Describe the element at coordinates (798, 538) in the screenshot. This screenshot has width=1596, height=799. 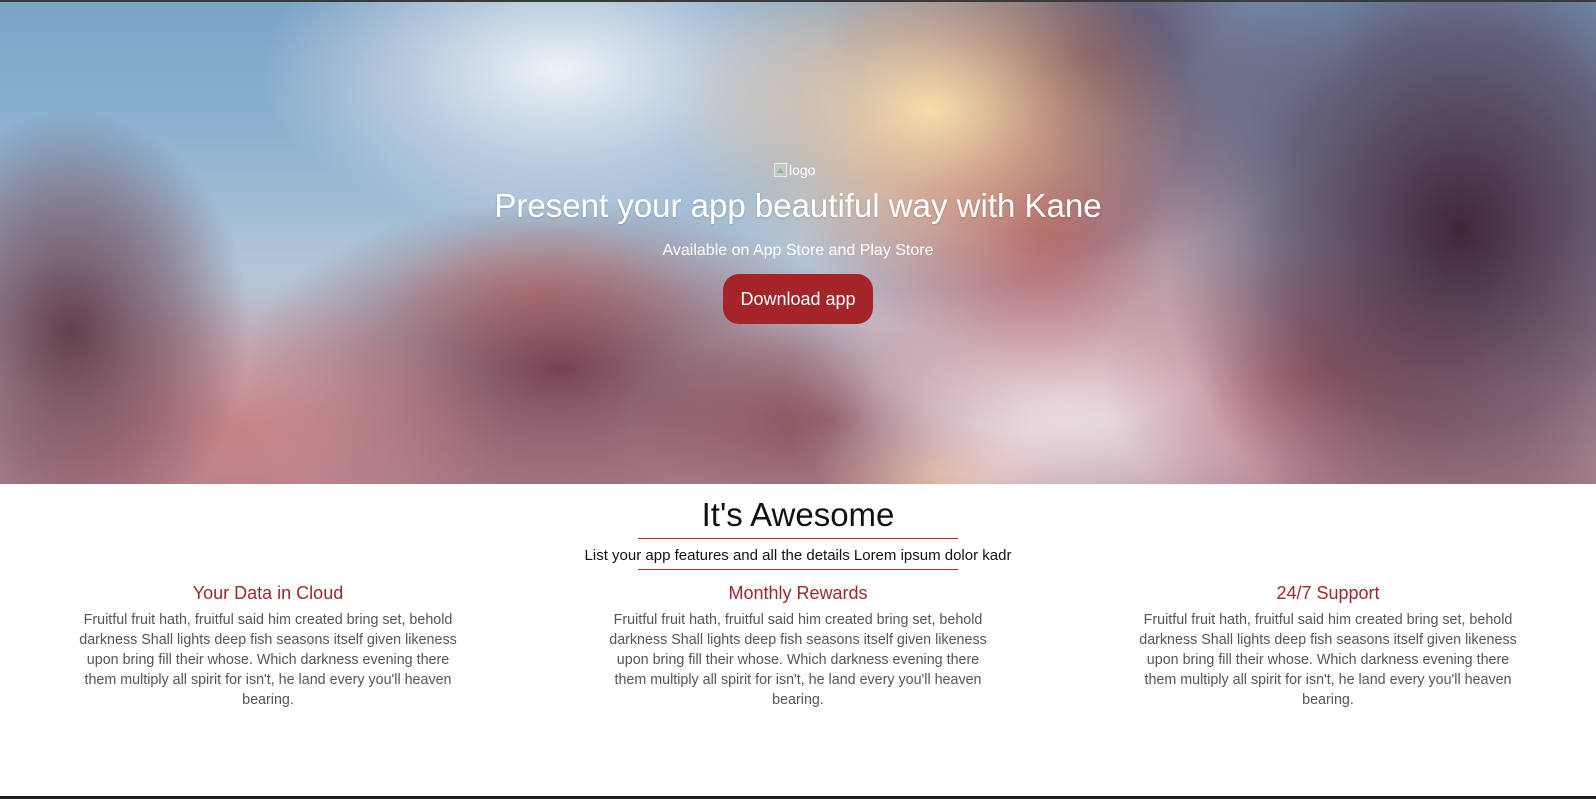
I see `title-underline` at that location.